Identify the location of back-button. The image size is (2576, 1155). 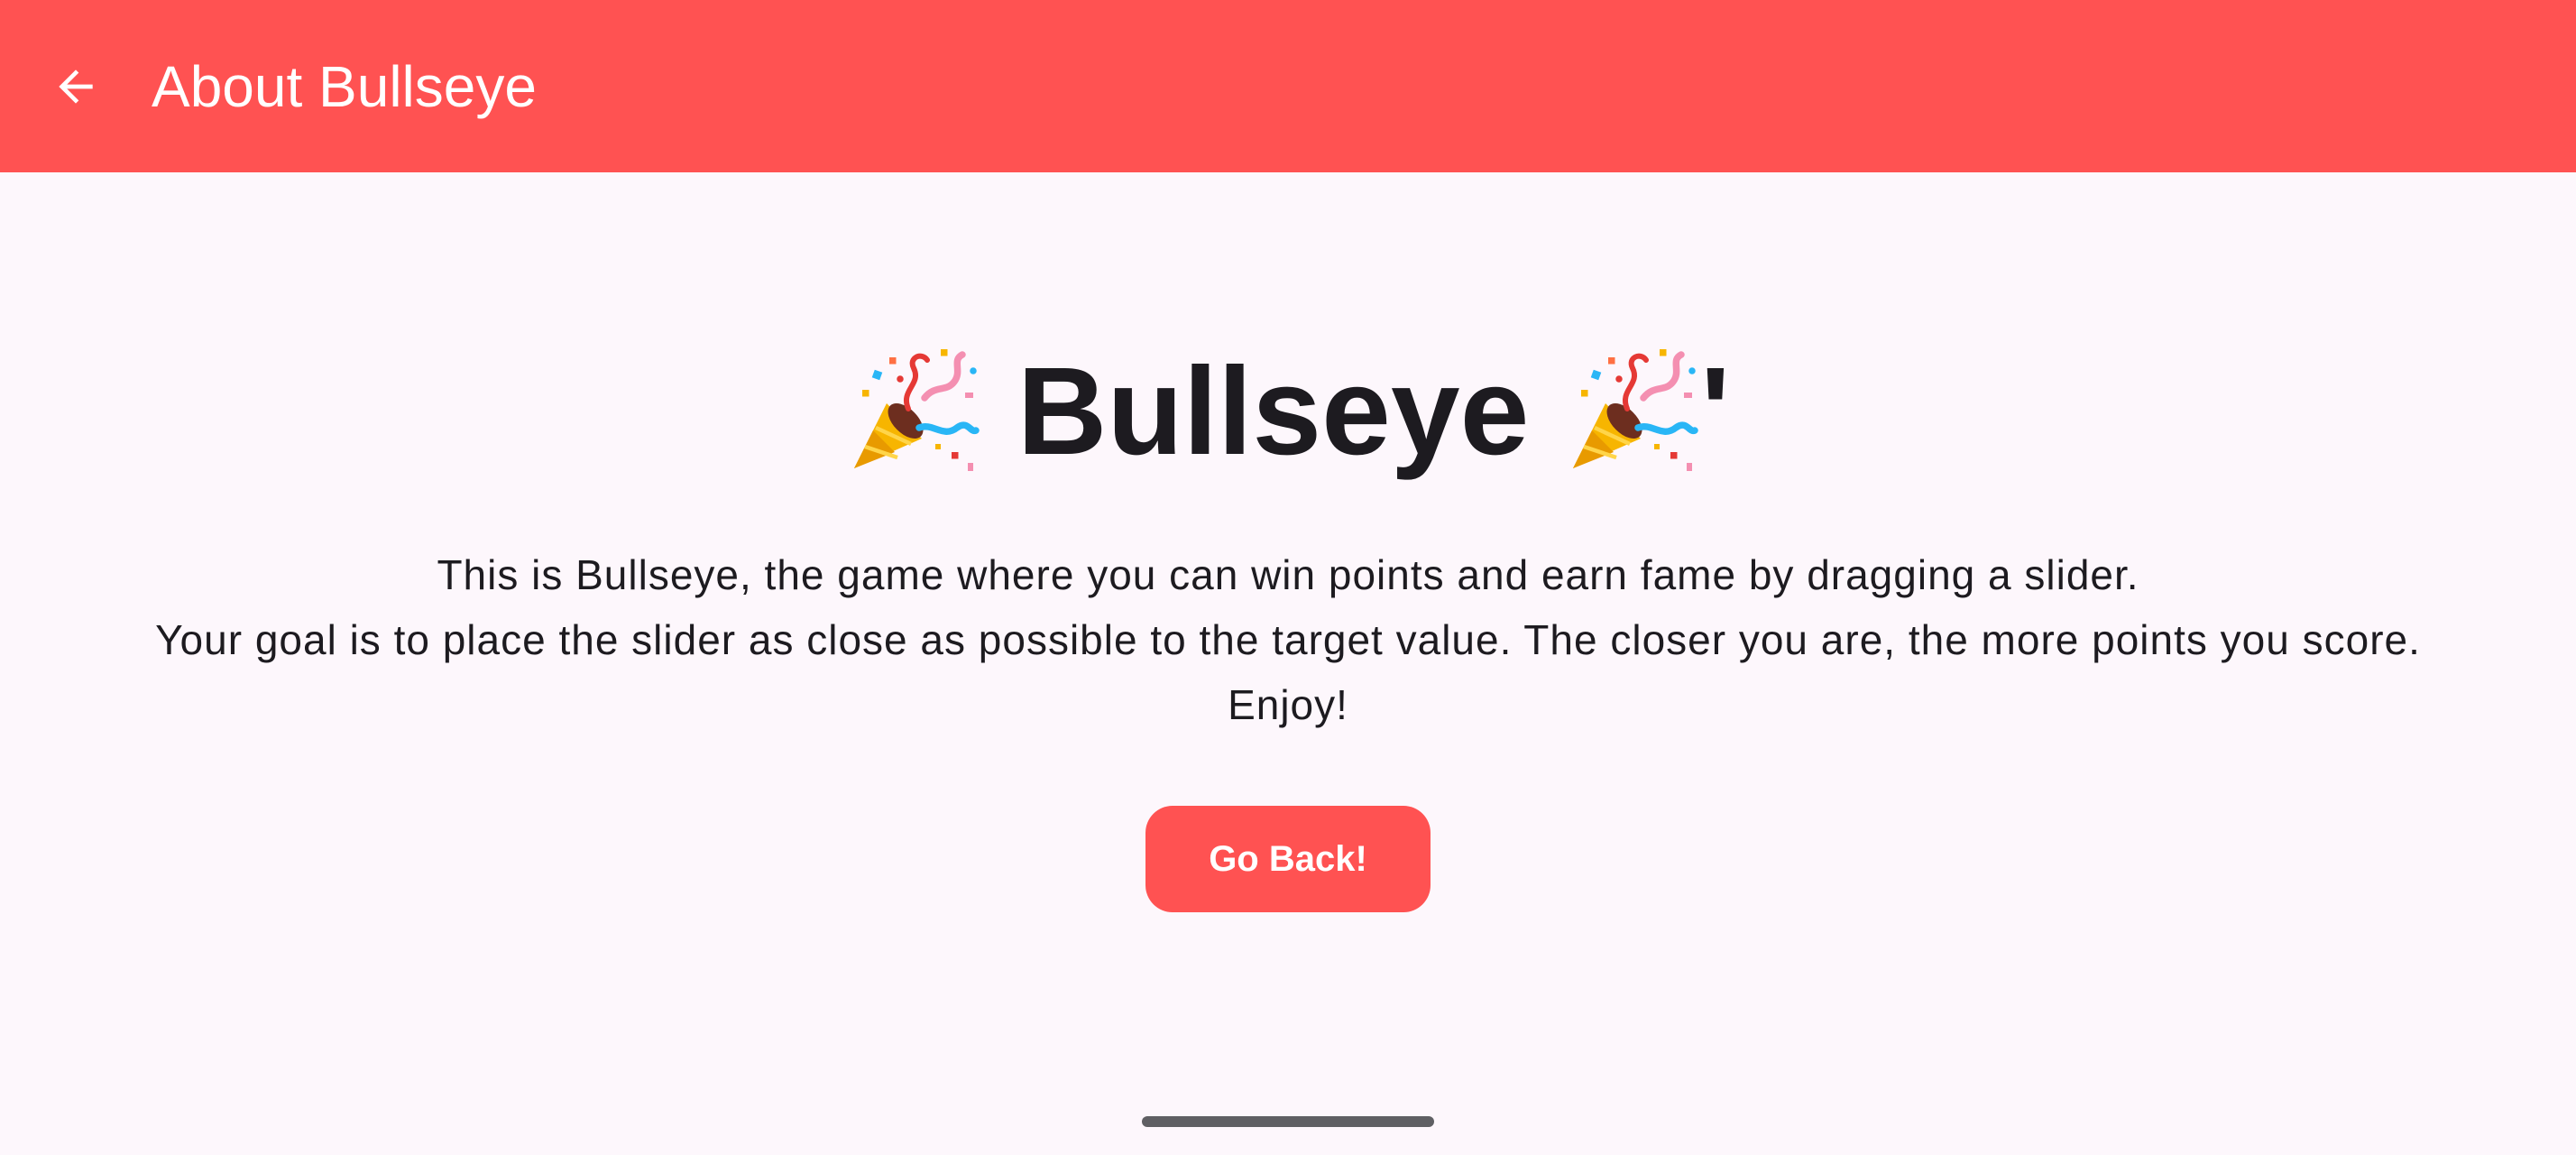
(75, 86).